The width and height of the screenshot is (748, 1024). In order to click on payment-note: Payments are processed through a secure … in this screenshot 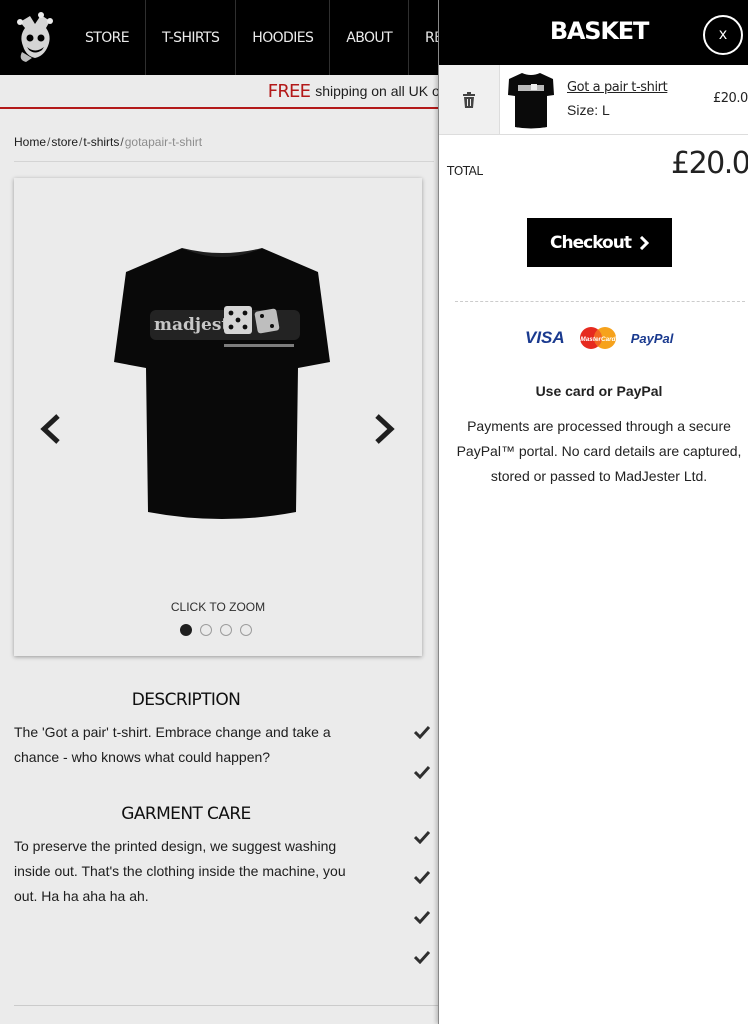, I will do `click(599, 451)`.